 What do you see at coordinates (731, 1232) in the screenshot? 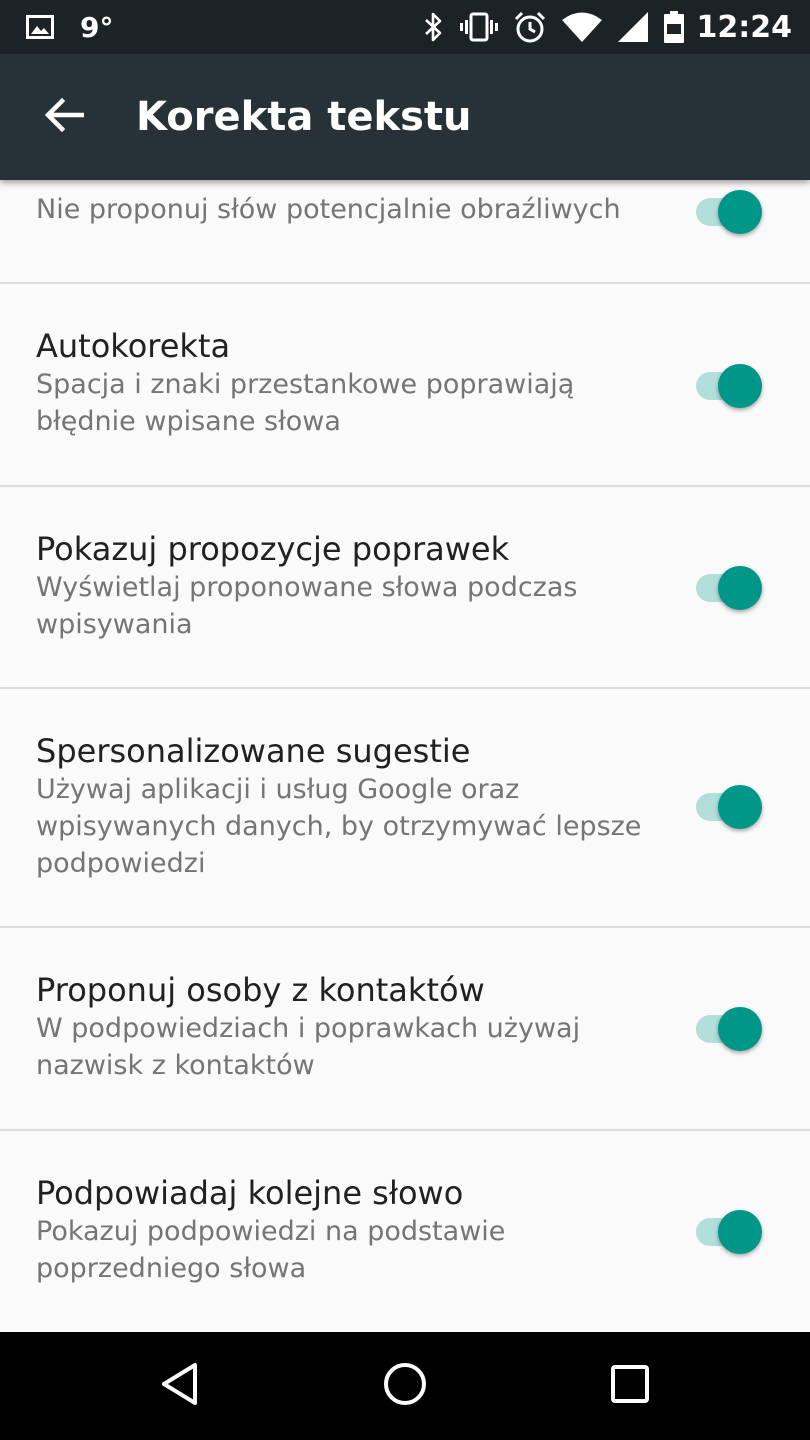
I see `next-word-toggle` at bounding box center [731, 1232].